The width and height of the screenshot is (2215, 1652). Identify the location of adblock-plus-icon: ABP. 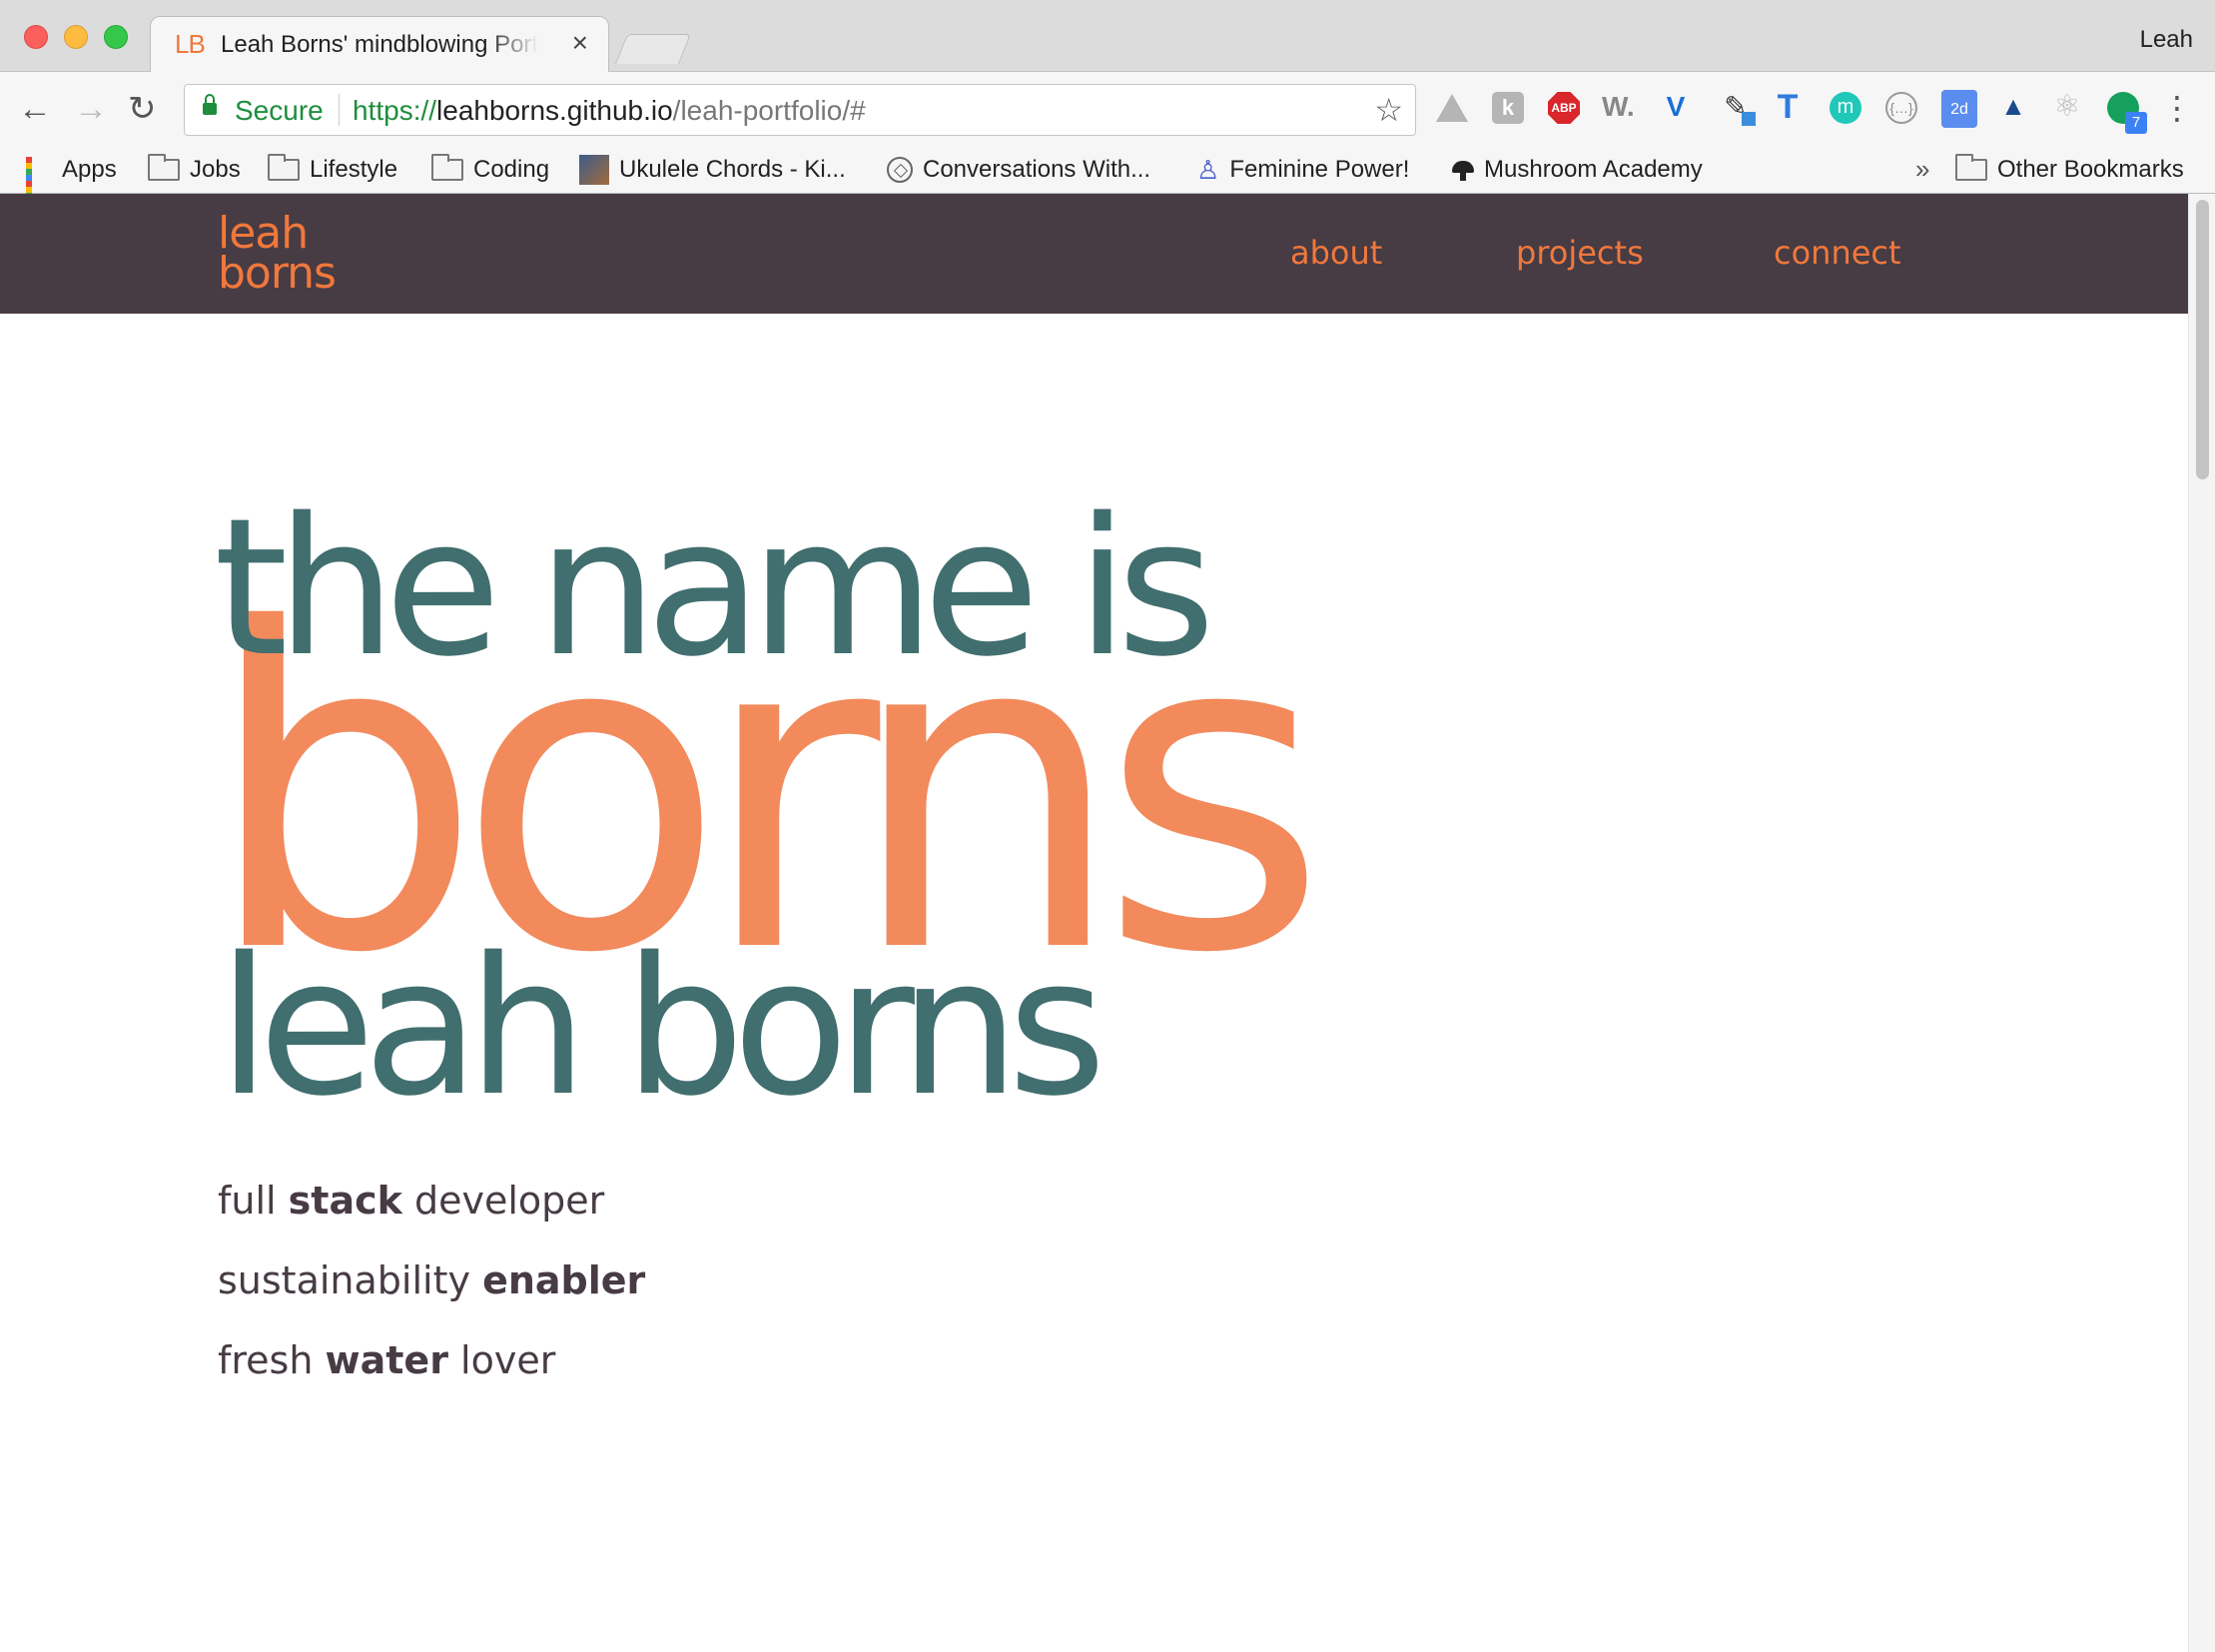
(1564, 108).